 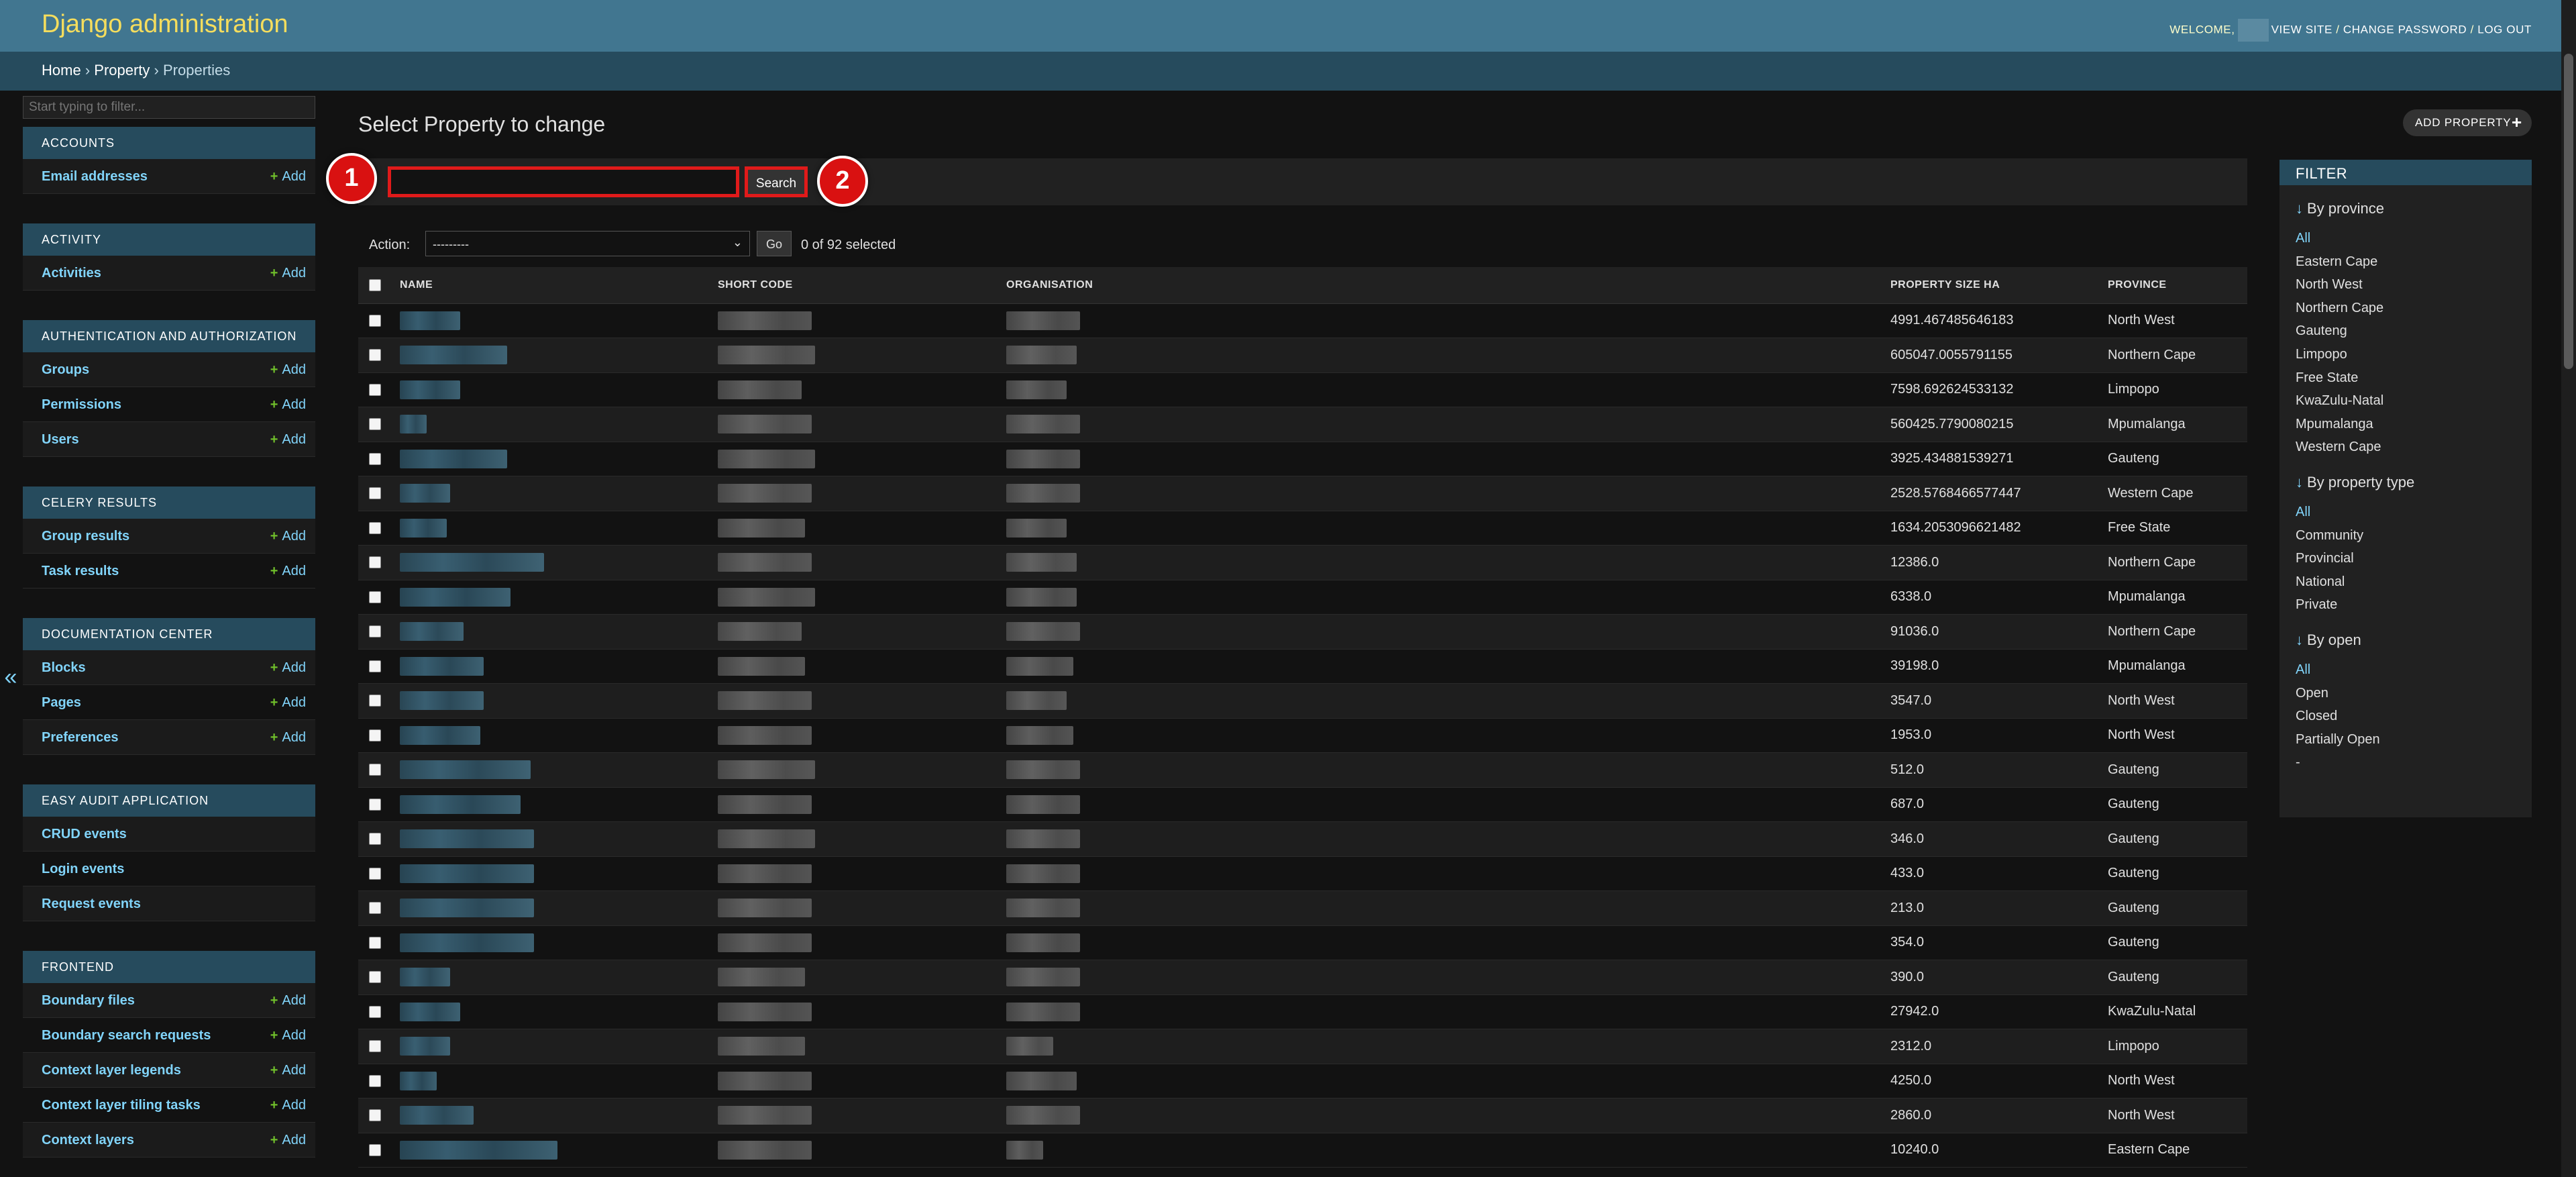 I want to click on sidebar-item-label: Request events, so click(x=91, y=904).